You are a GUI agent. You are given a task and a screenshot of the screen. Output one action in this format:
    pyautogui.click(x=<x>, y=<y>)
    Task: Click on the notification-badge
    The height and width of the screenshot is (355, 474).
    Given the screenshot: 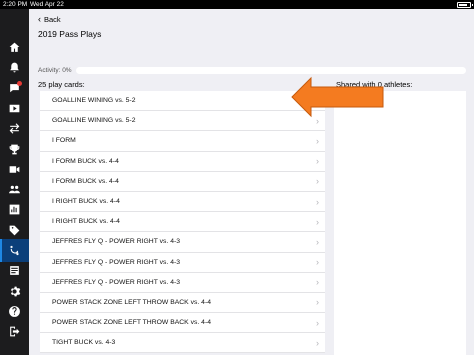 What is the action you would take?
    pyautogui.click(x=19, y=83)
    